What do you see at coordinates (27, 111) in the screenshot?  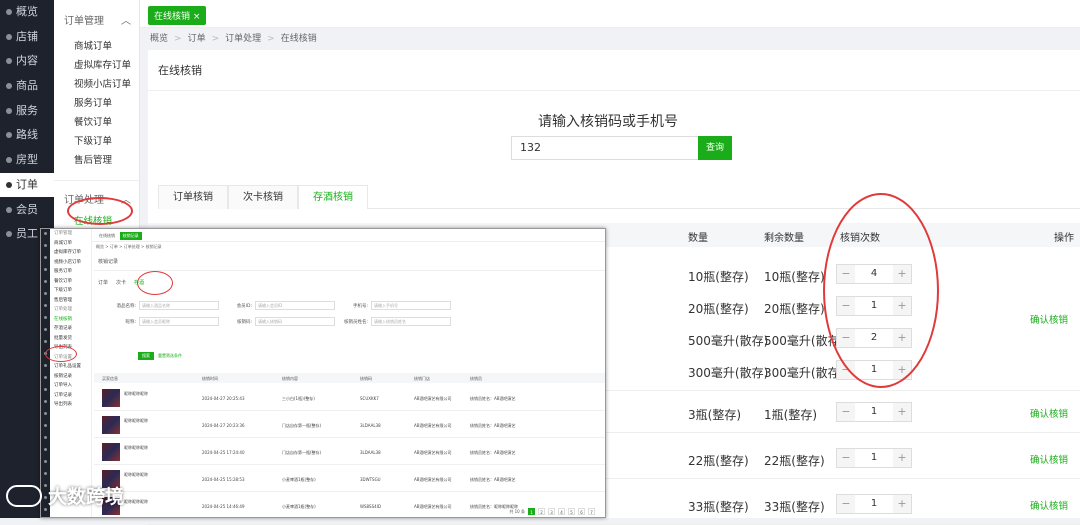 I see `nav-item-4: 服务` at bounding box center [27, 111].